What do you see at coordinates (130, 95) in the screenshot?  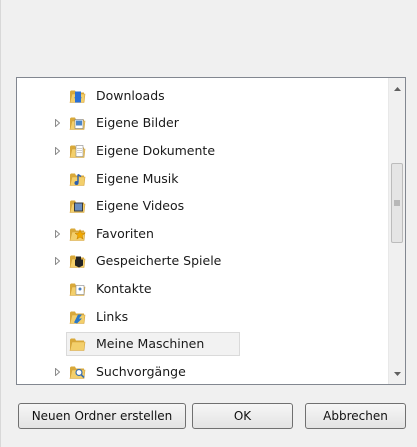 I see `tree-item-label: Downloads` at bounding box center [130, 95].